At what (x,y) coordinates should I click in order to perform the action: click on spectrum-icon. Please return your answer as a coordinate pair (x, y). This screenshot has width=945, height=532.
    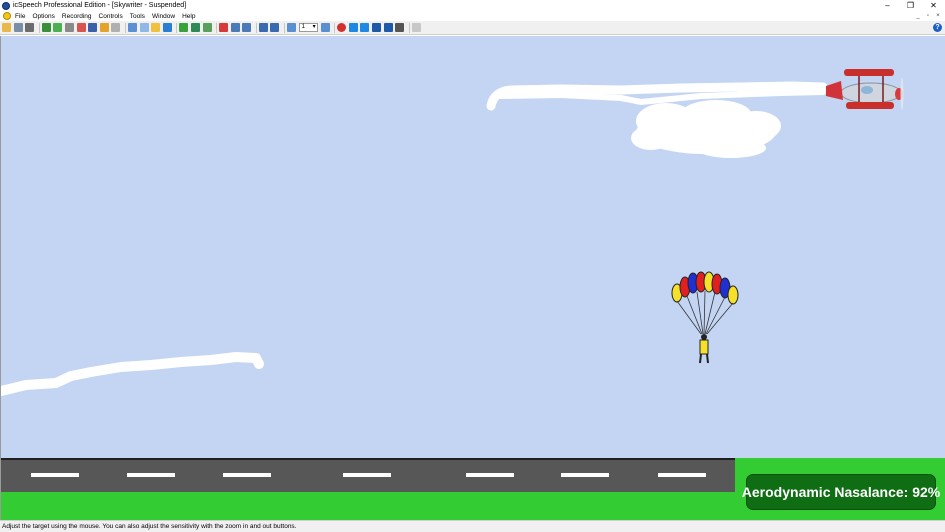
    Looking at the image, I should click on (81, 27).